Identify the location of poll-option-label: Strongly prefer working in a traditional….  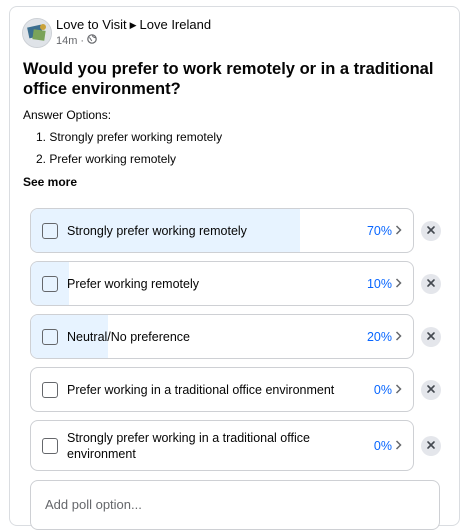
(188, 445).